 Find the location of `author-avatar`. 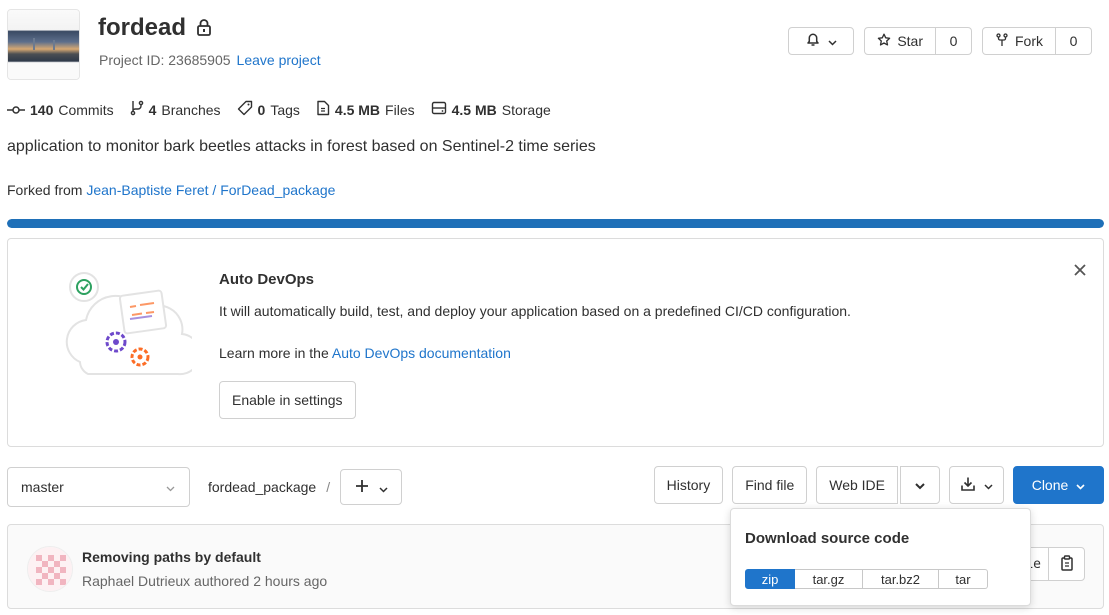

author-avatar is located at coordinates (50, 569).